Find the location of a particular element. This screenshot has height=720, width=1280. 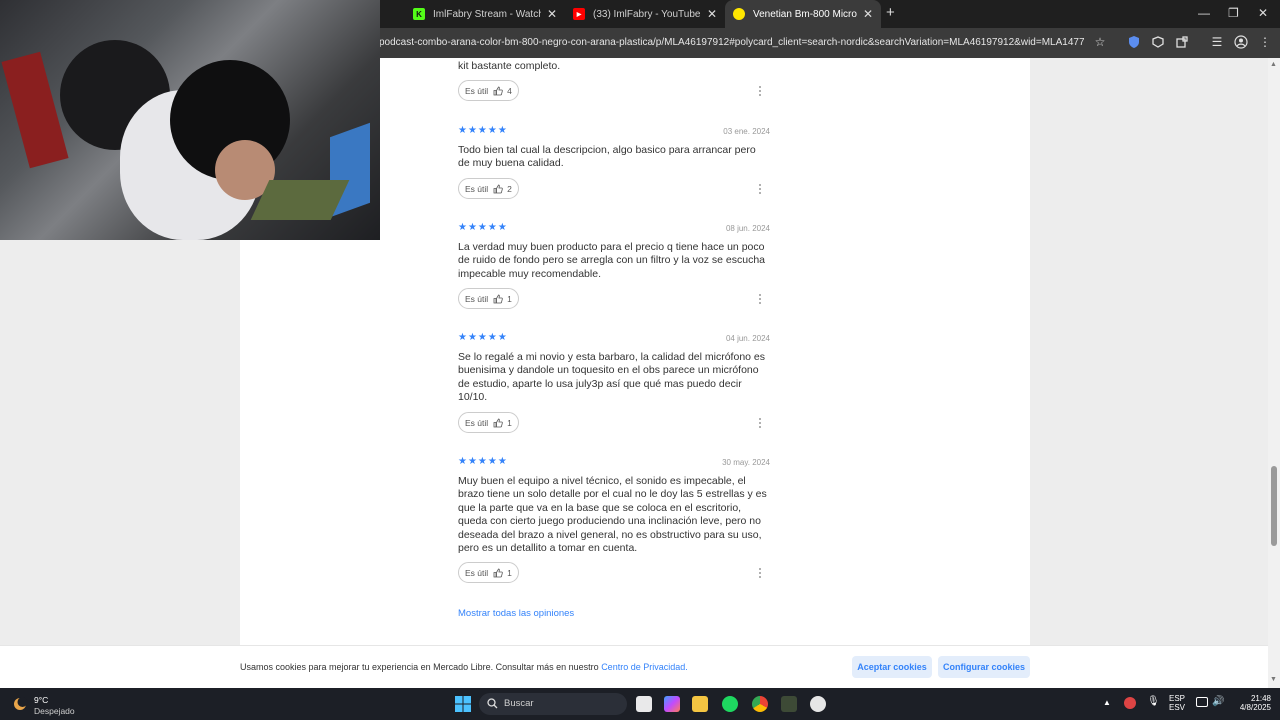

chrome-icon is located at coordinates (760, 704).